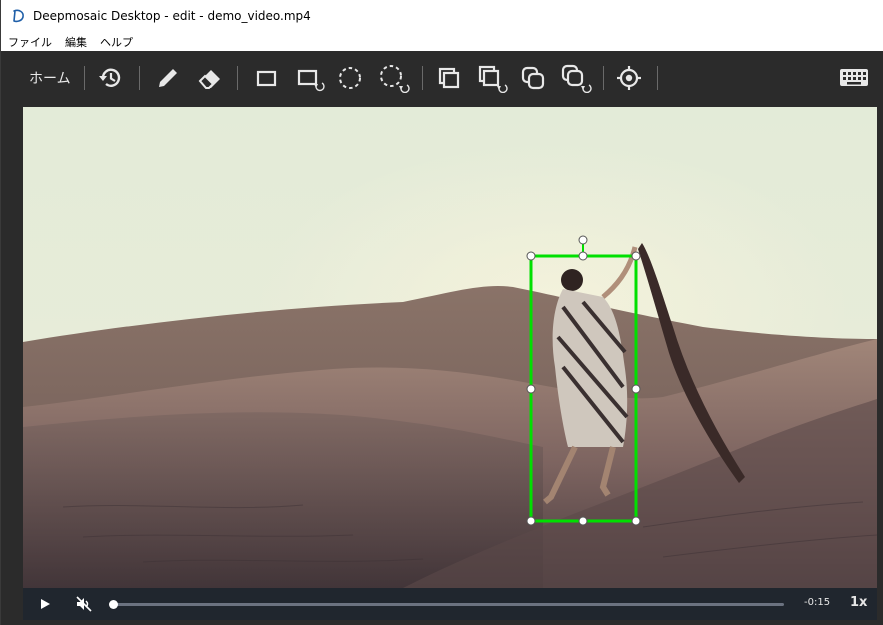 This screenshot has height=625, width=883. What do you see at coordinates (113, 604) in the screenshot?
I see `seek-thumb` at bounding box center [113, 604].